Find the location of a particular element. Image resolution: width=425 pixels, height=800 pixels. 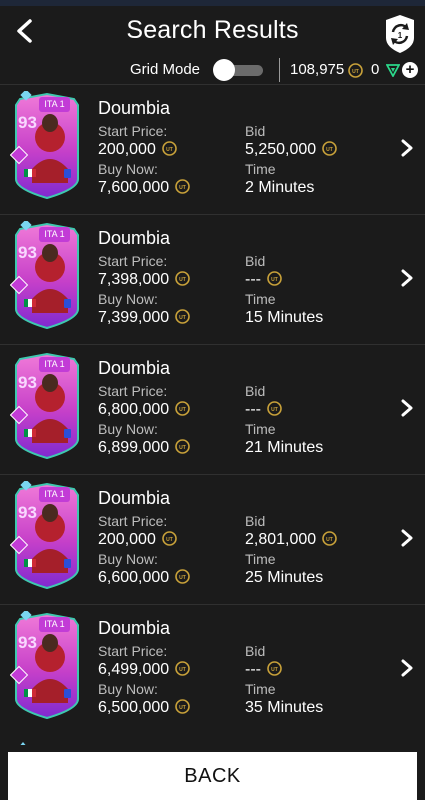

footer-bar: BACK is located at coordinates (212, 772).